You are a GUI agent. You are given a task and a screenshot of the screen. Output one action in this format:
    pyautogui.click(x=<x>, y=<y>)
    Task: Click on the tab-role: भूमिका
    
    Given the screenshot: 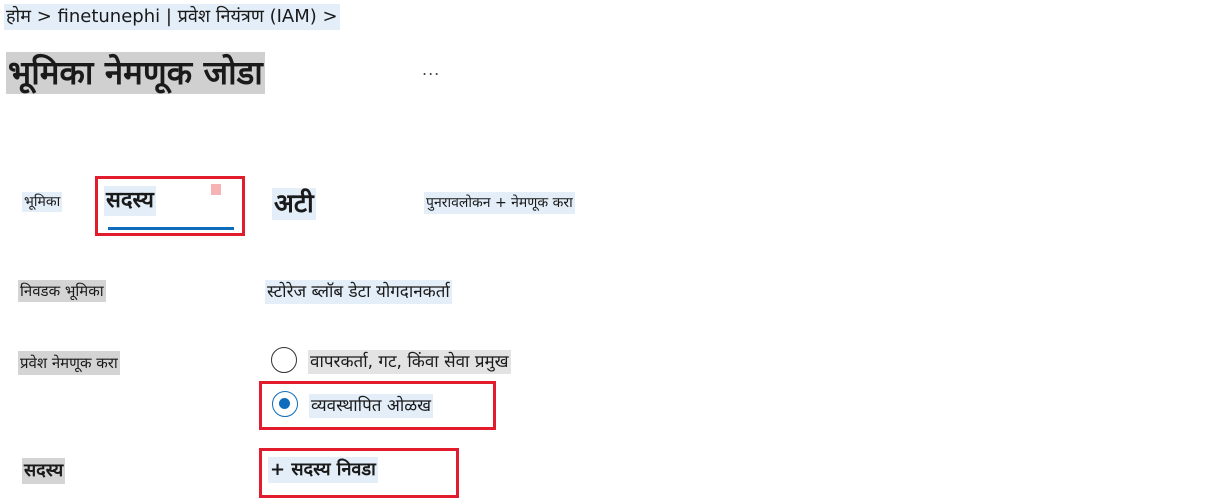 What is the action you would take?
    pyautogui.click(x=42, y=202)
    